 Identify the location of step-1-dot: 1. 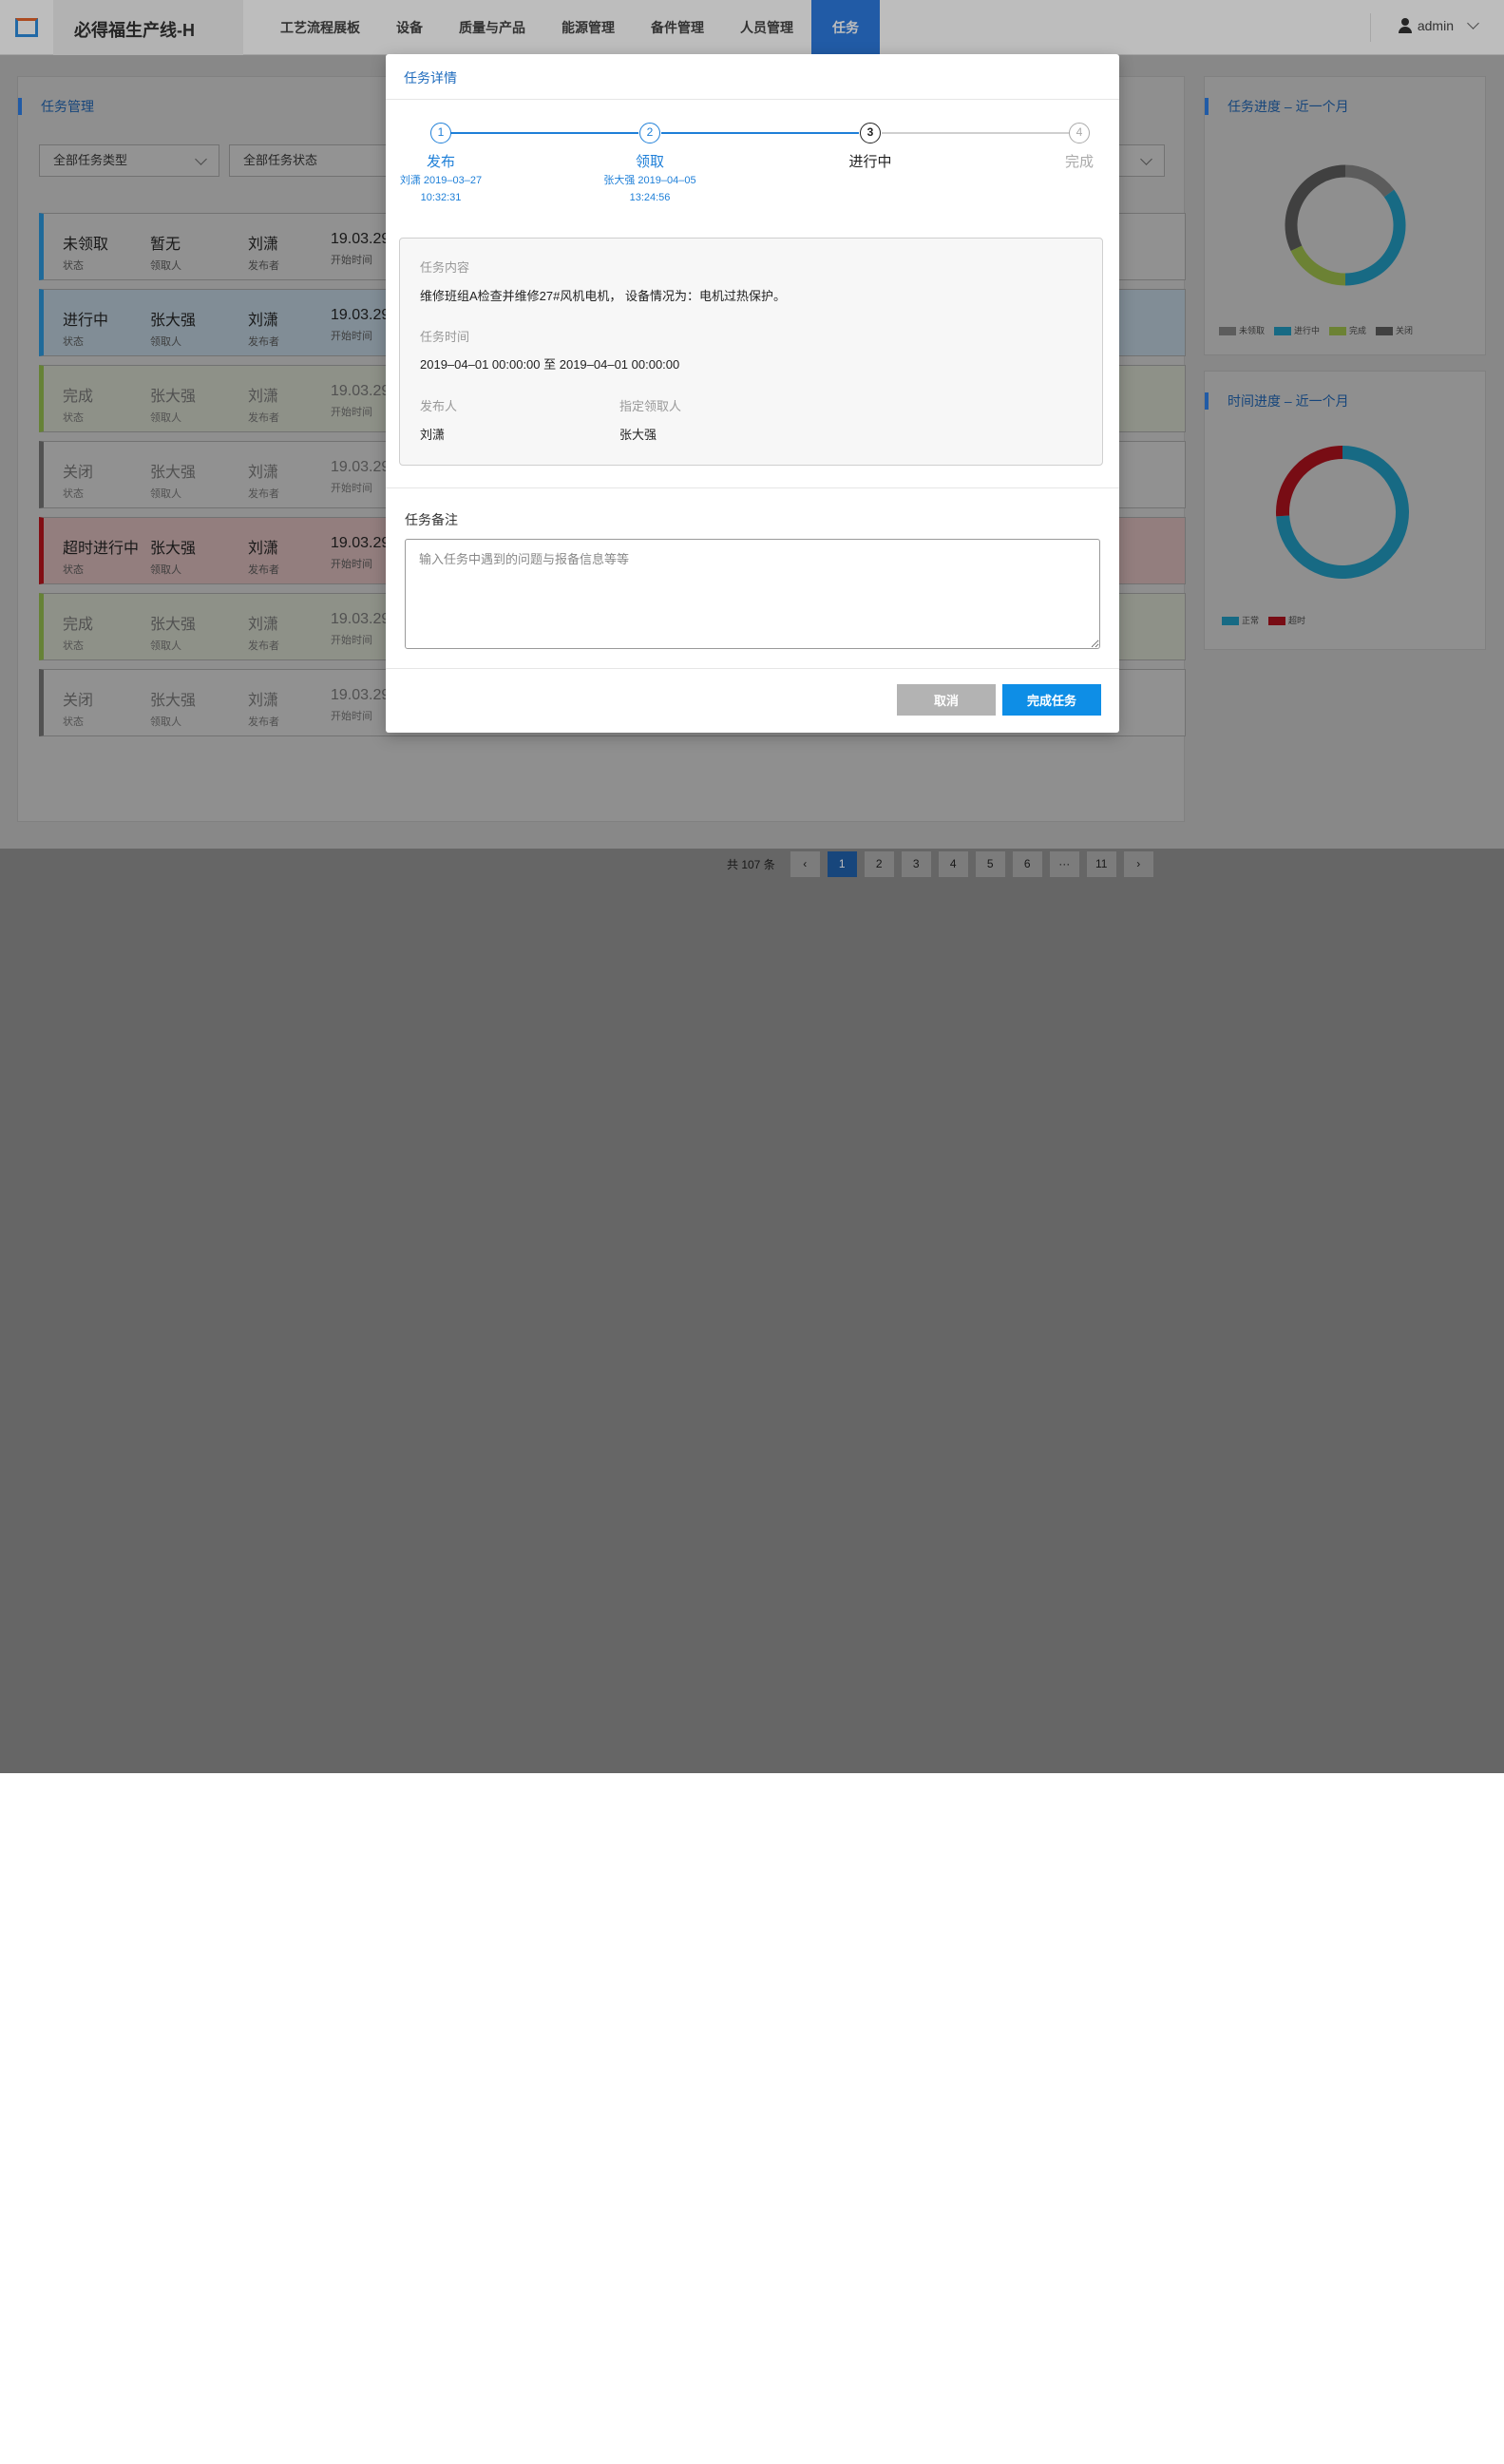
(440, 133).